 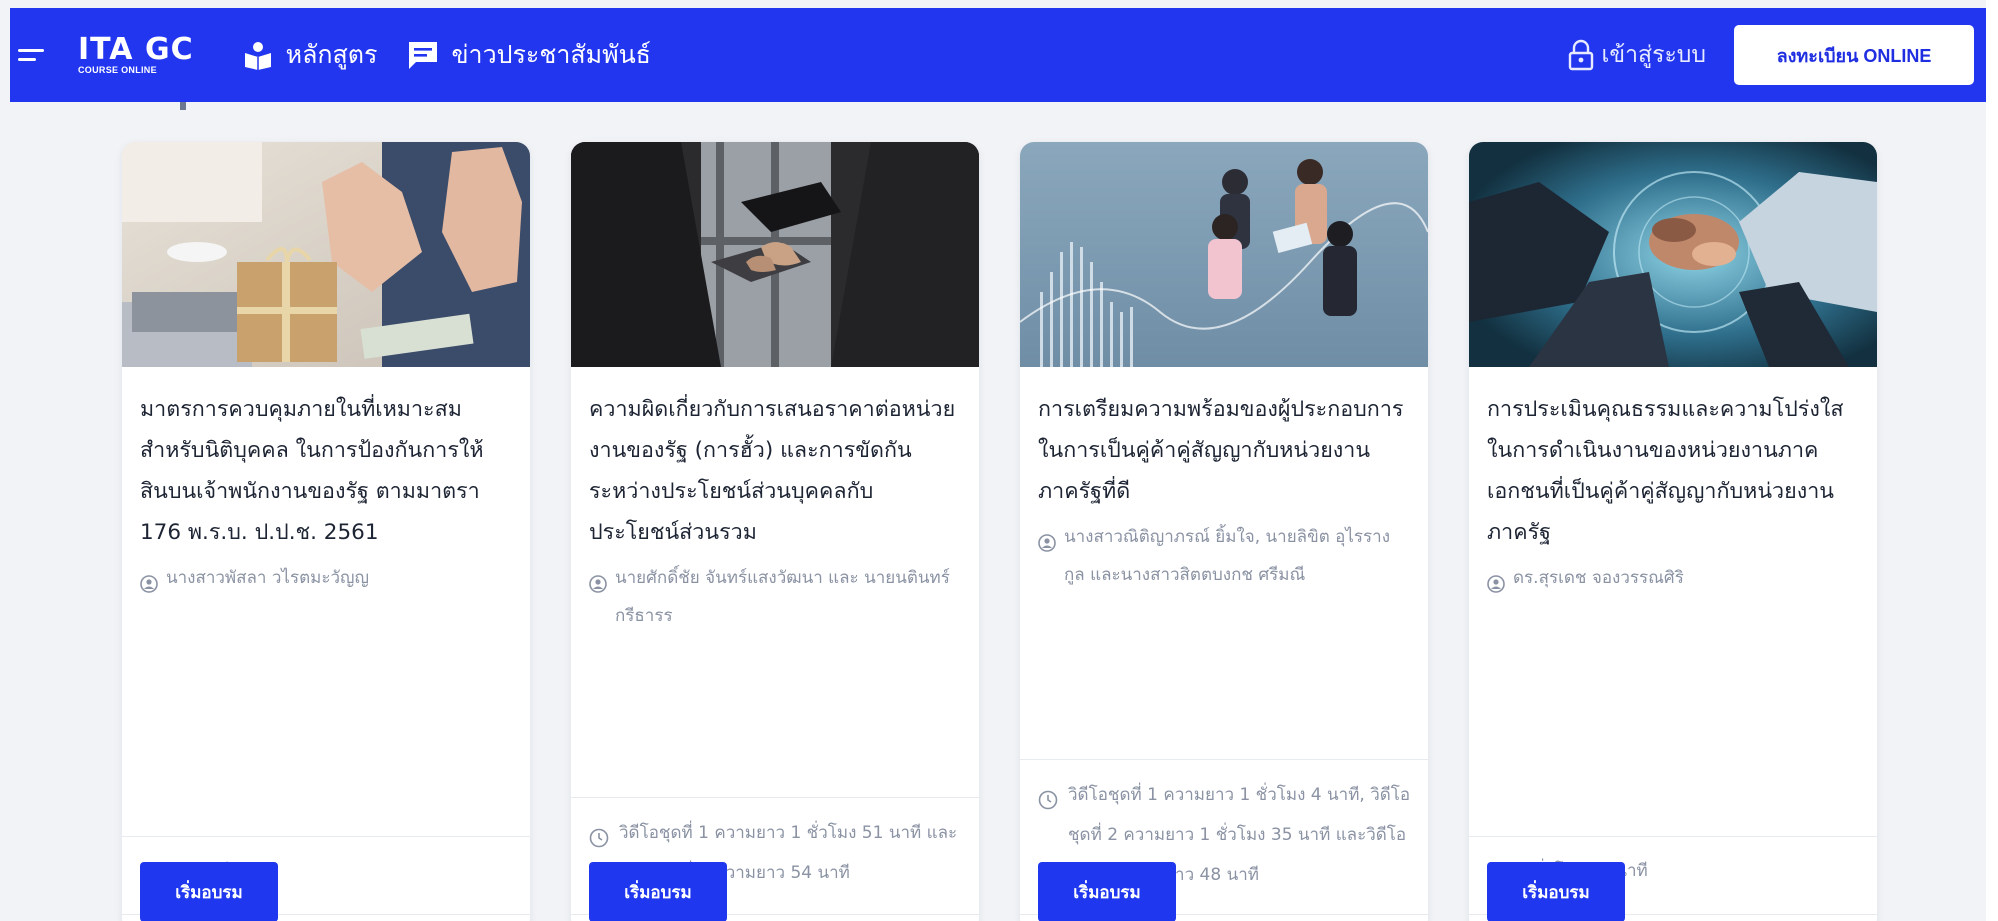 I want to click on course-image-business-team, so click(x=1224, y=254).